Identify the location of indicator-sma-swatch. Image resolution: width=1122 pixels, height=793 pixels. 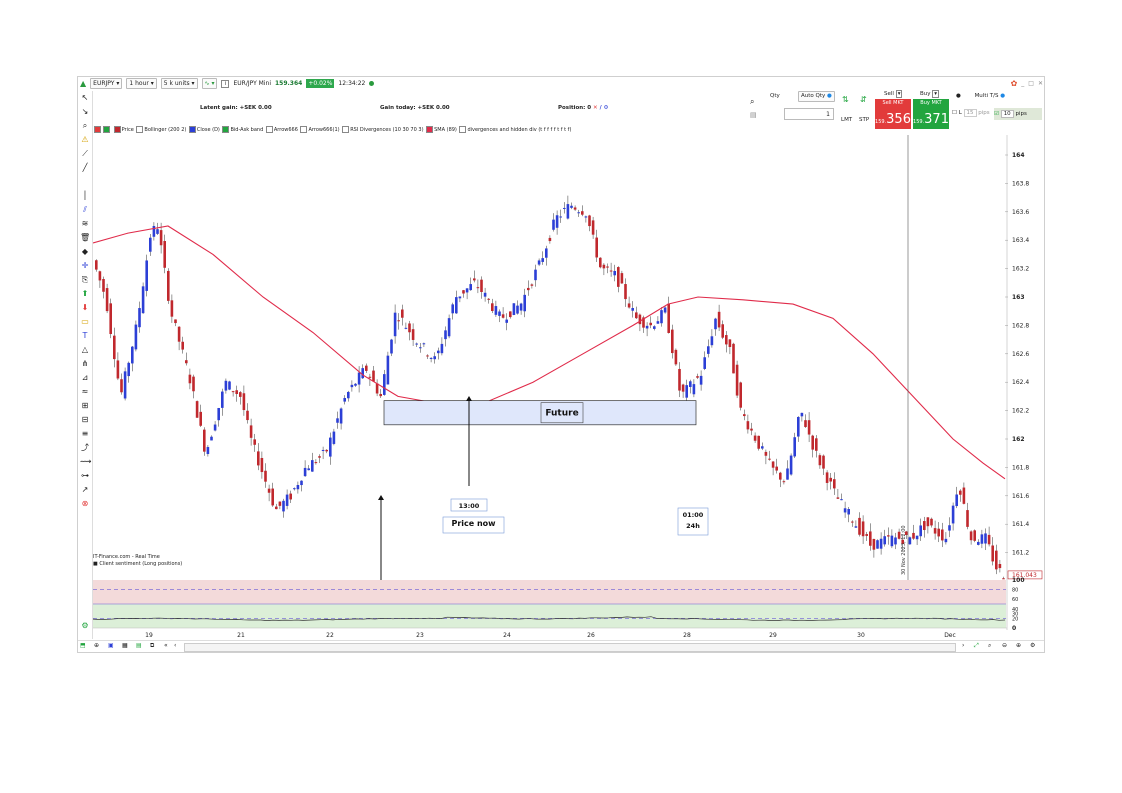
(430, 129).